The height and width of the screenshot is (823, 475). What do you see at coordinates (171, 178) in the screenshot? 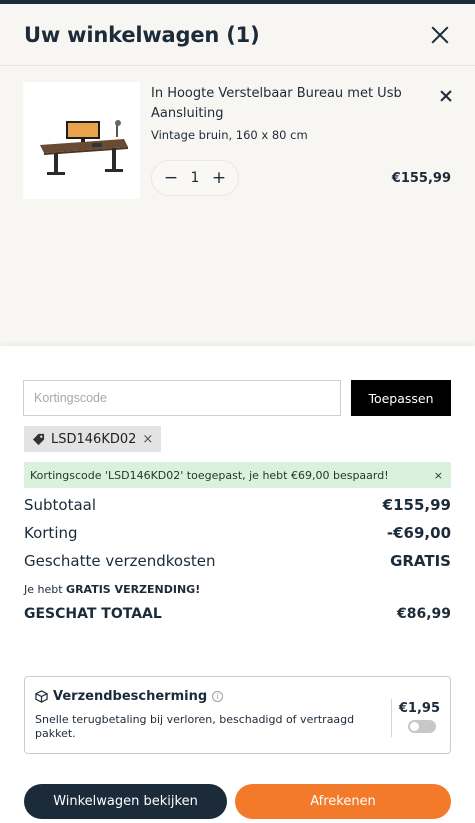
I see `decrease-quantity-button: −` at bounding box center [171, 178].